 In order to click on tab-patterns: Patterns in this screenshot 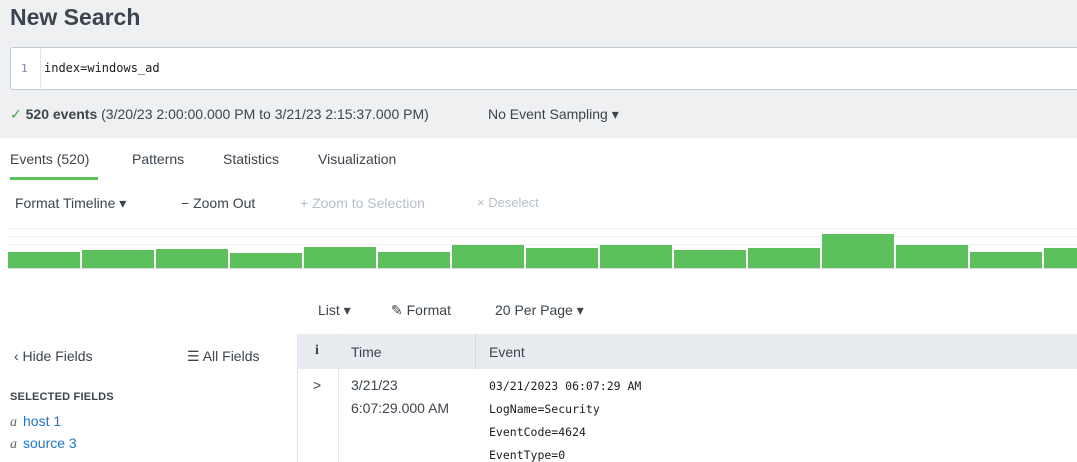, I will do `click(158, 159)`.